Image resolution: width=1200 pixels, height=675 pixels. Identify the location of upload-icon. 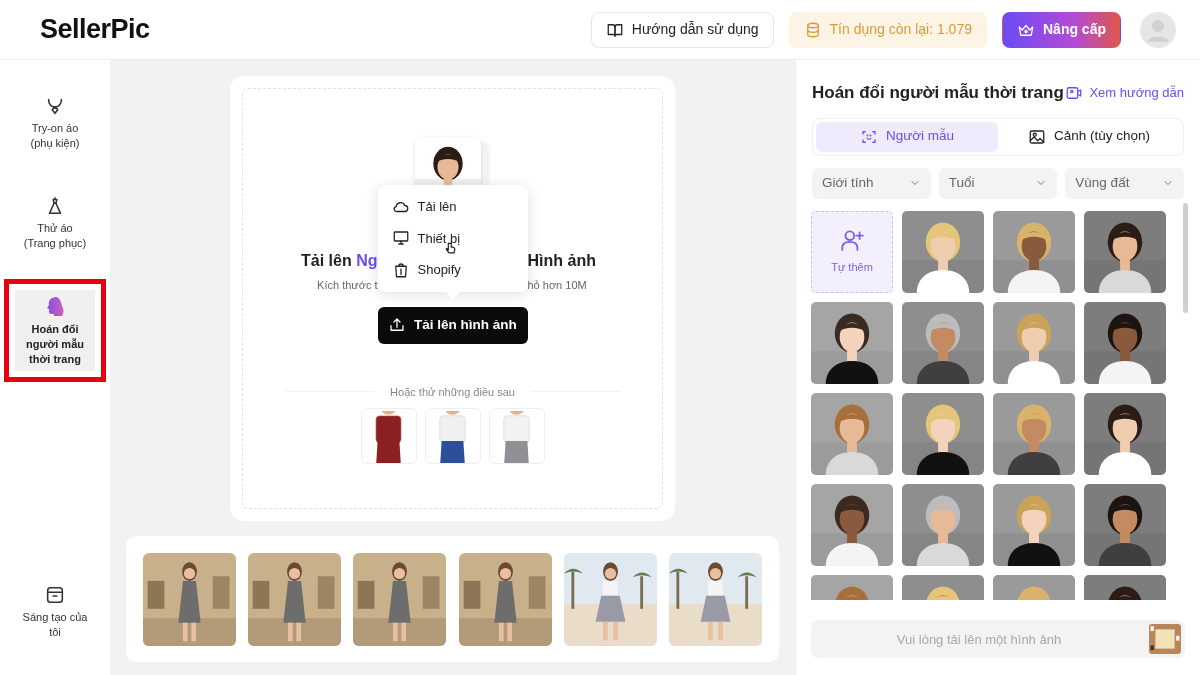
(397, 325).